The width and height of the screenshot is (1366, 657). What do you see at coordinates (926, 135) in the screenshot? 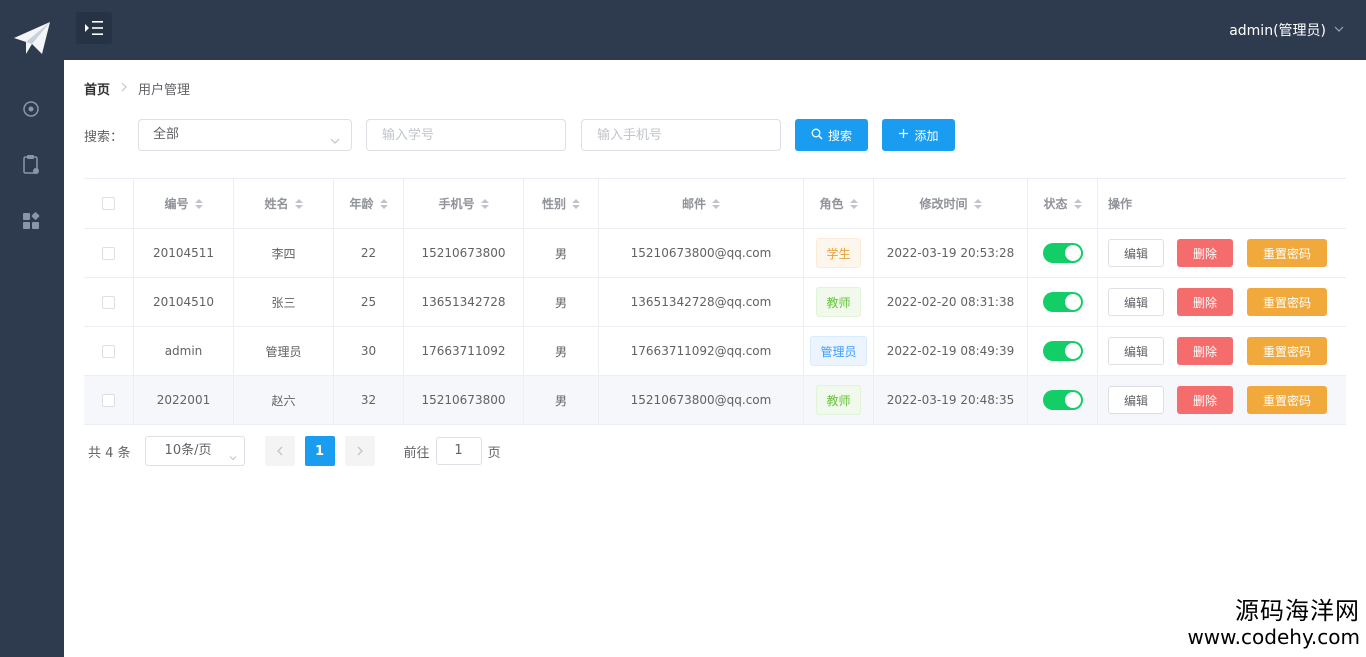
I see `add-button-label: 添加` at bounding box center [926, 135].